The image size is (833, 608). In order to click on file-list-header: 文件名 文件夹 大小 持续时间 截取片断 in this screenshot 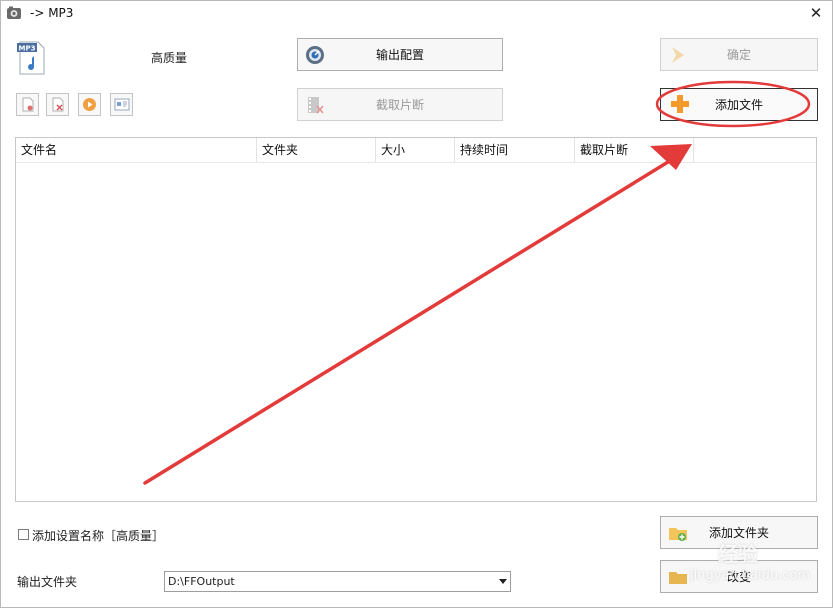, I will do `click(416, 150)`.